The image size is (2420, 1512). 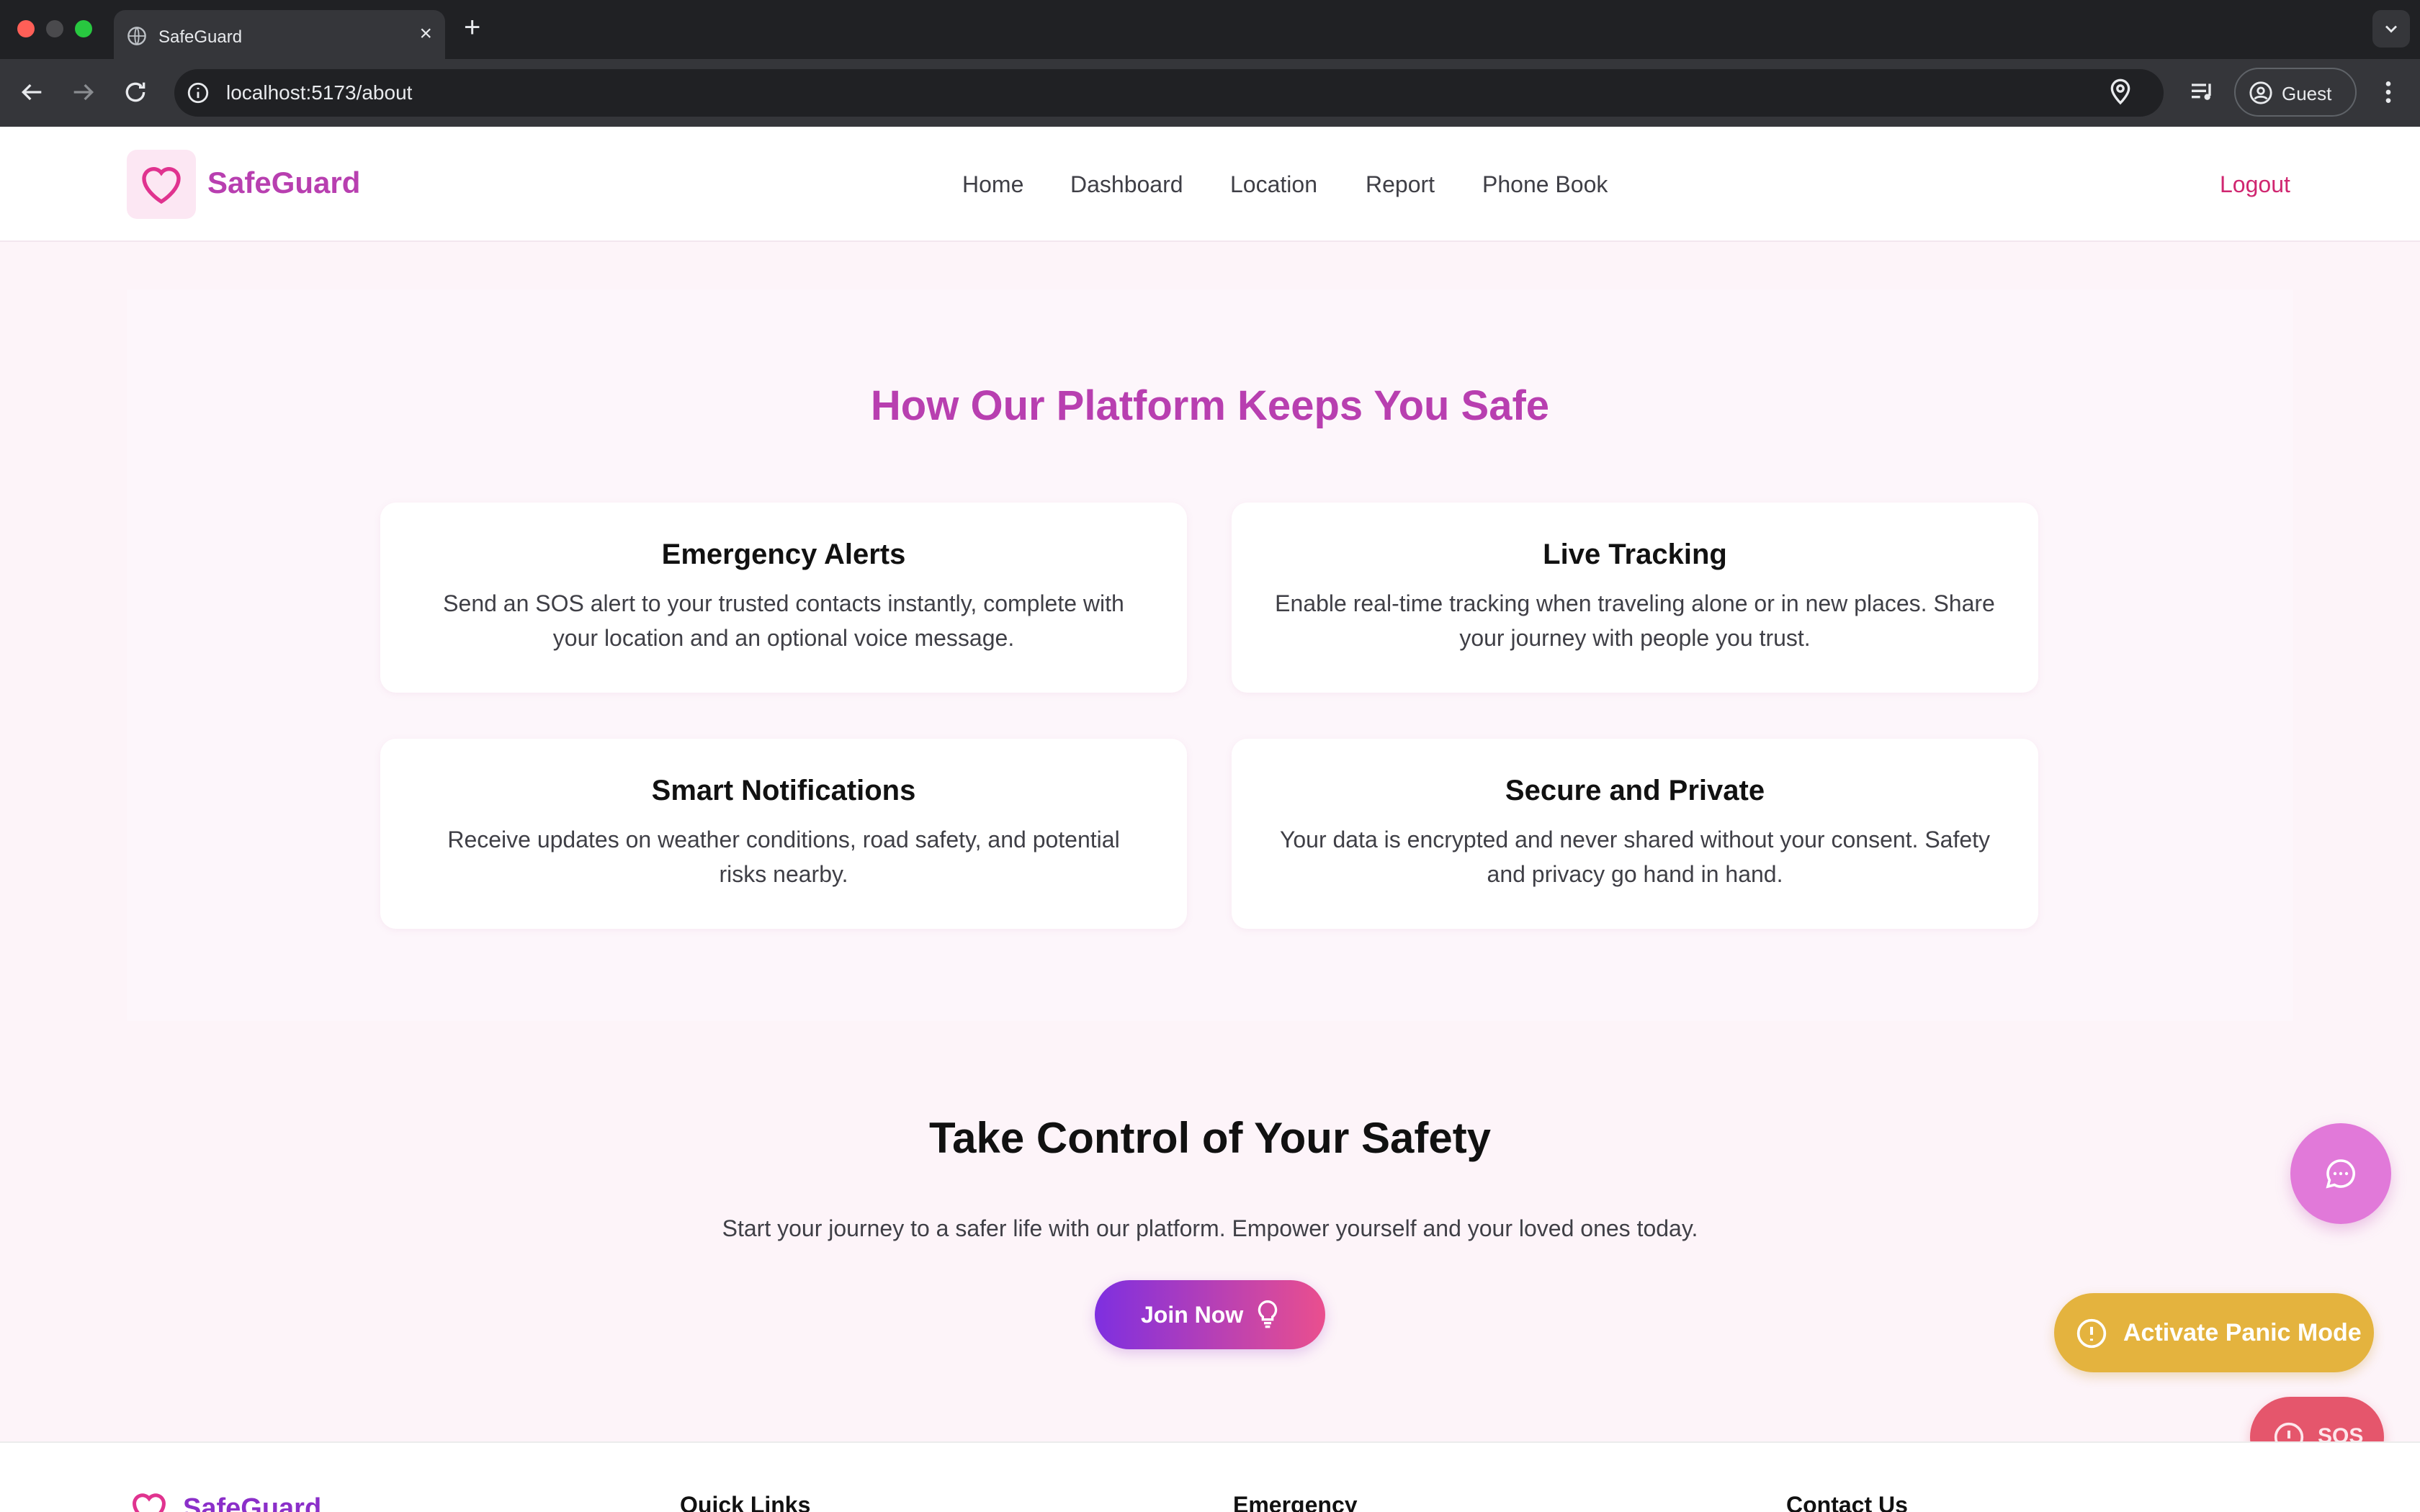 I want to click on footer-heading-contact-us: Contact Us, so click(x=1847, y=1502).